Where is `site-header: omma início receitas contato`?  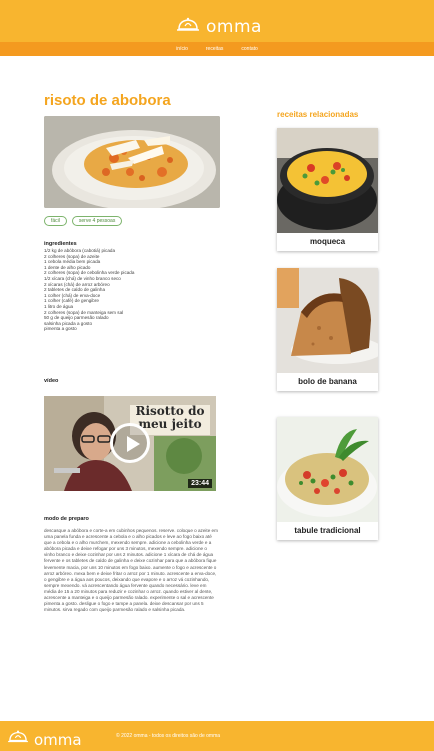 site-header: omma início receitas contato is located at coordinates (217, 28).